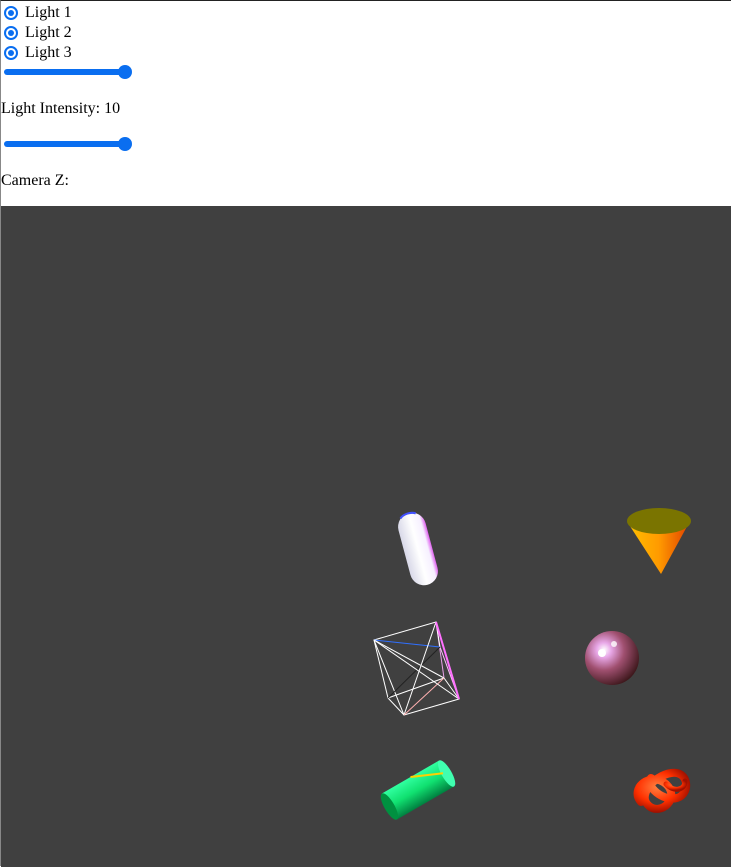 The height and width of the screenshot is (867, 731). What do you see at coordinates (48, 52) in the screenshot?
I see `light-3-label: Light 3` at bounding box center [48, 52].